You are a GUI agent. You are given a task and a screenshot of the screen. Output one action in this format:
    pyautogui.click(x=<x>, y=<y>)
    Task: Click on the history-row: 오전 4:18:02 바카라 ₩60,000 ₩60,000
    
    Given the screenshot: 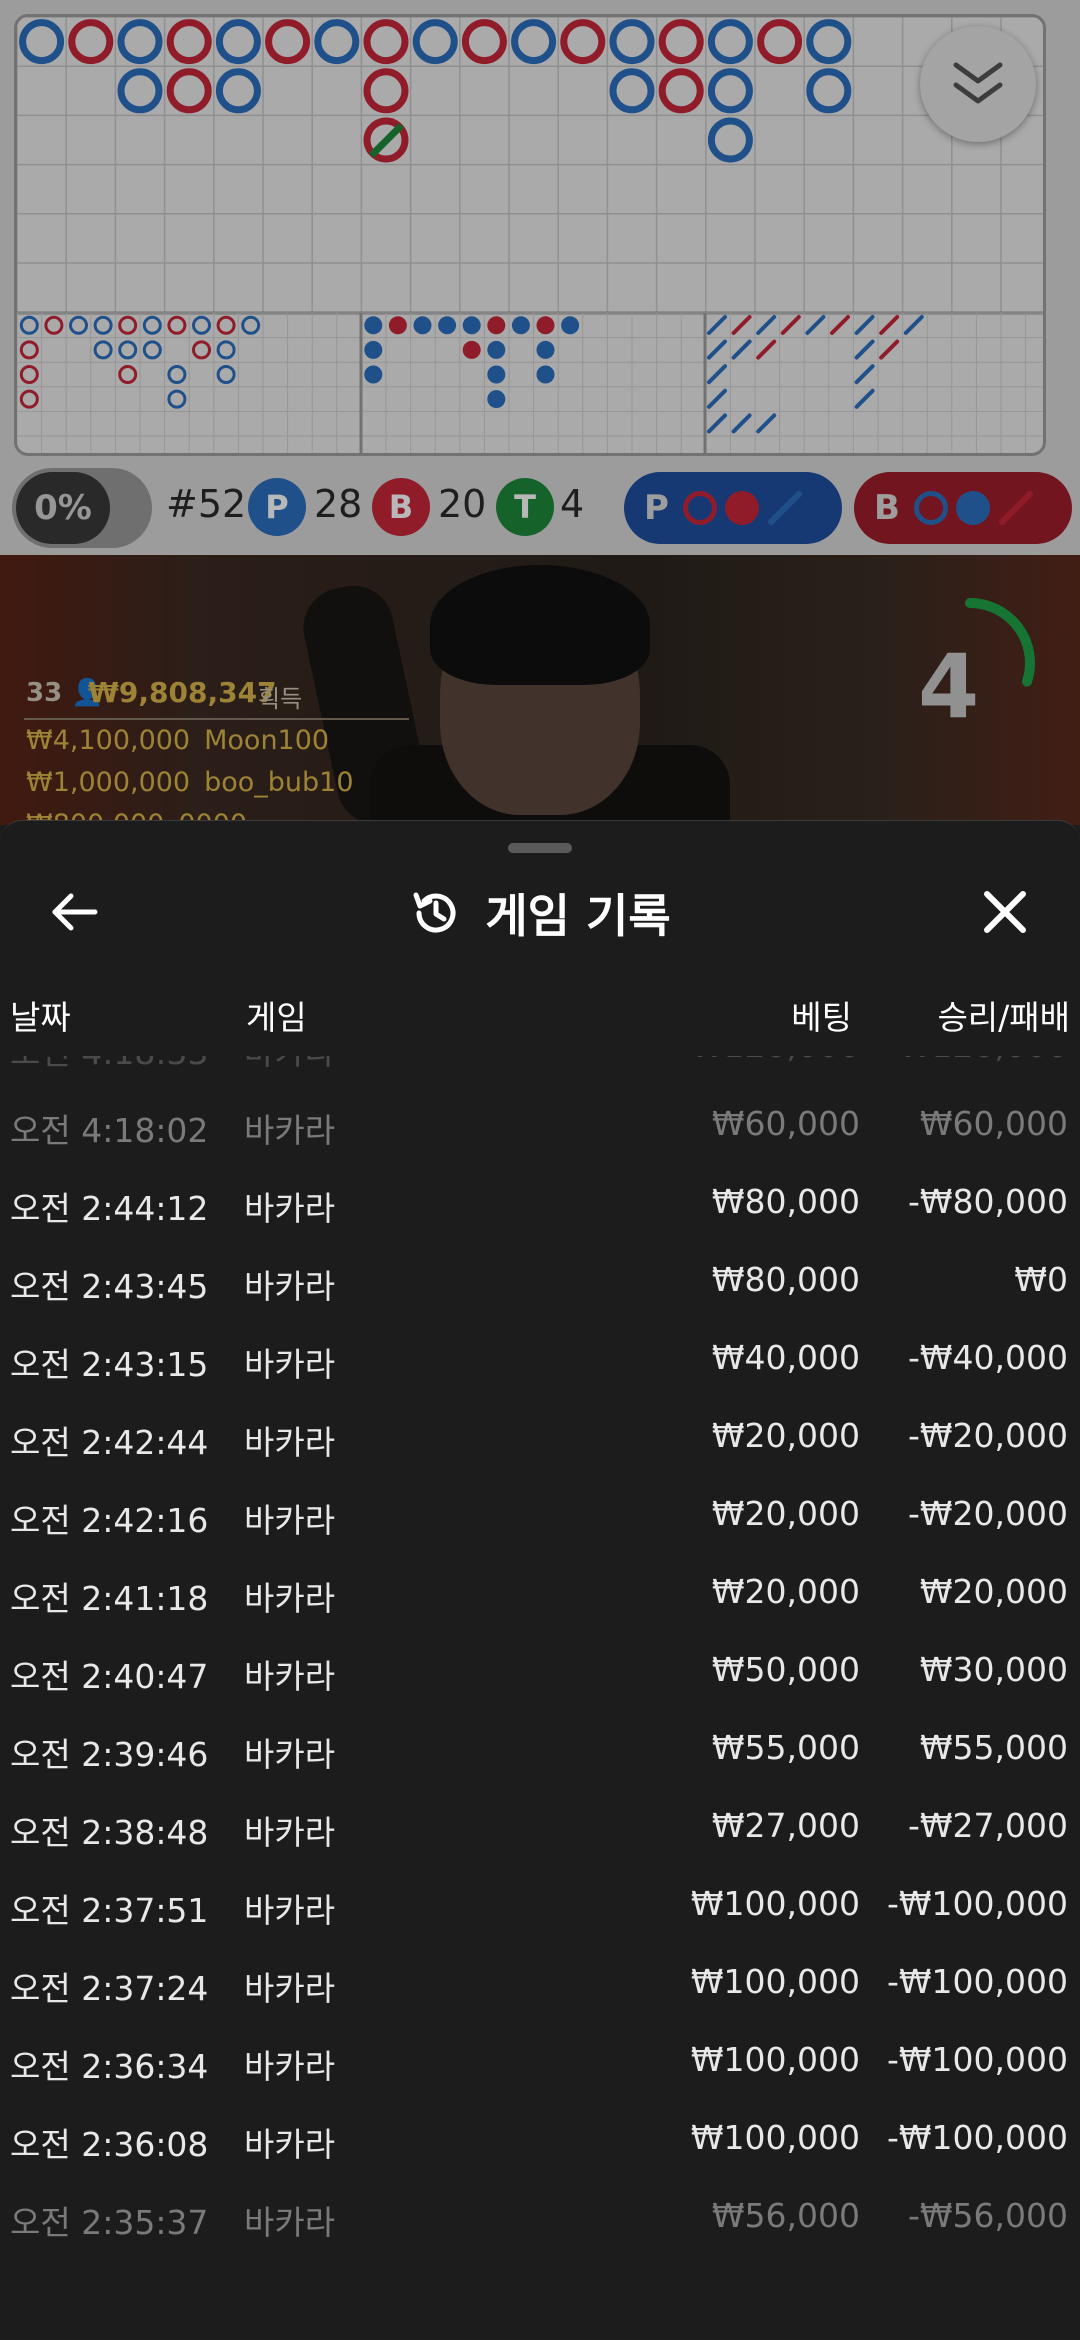 What is the action you would take?
    pyautogui.click(x=540, y=1129)
    